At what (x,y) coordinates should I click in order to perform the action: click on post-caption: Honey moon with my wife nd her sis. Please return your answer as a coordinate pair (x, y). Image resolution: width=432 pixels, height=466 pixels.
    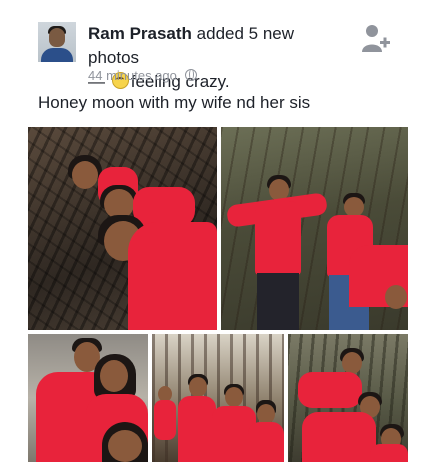
    Looking at the image, I should click on (174, 102).